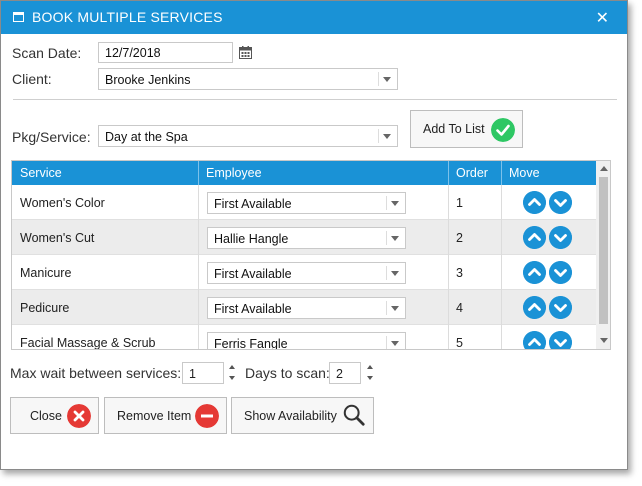 This screenshot has height=486, width=642. I want to click on days-to-scan-label: Days to scan:, so click(287, 373).